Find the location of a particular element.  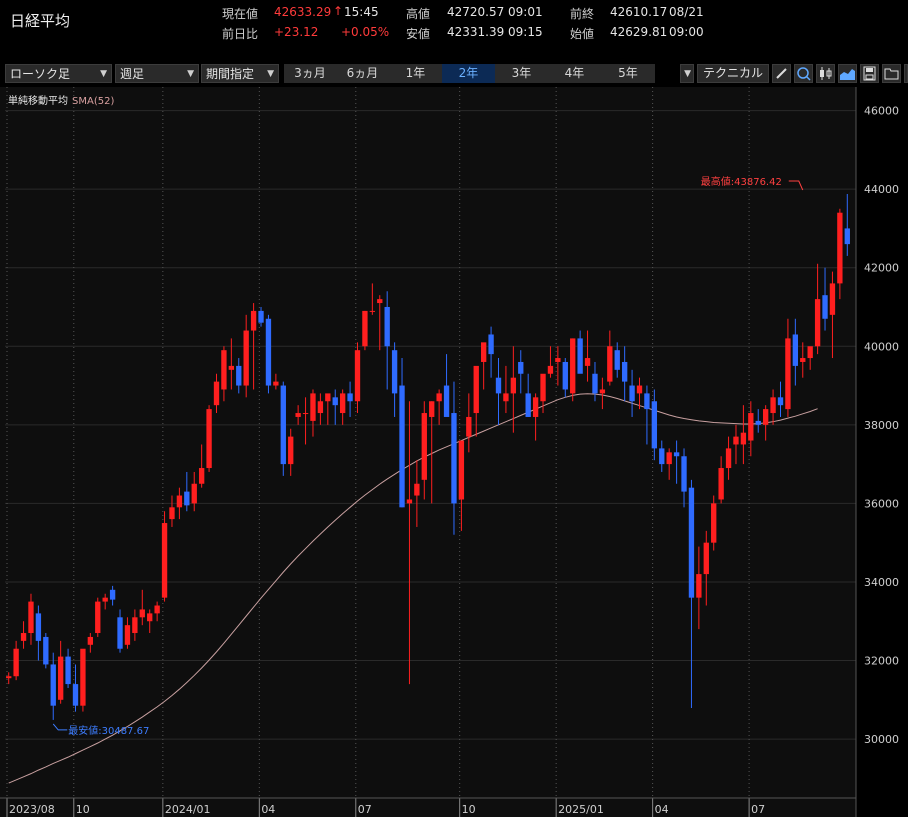

change-percent: +0.05% is located at coordinates (365, 32).